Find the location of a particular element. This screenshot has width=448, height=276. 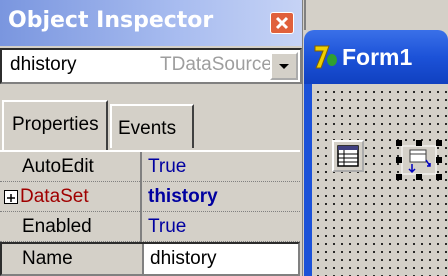

tab-events: Events is located at coordinates (152, 126).